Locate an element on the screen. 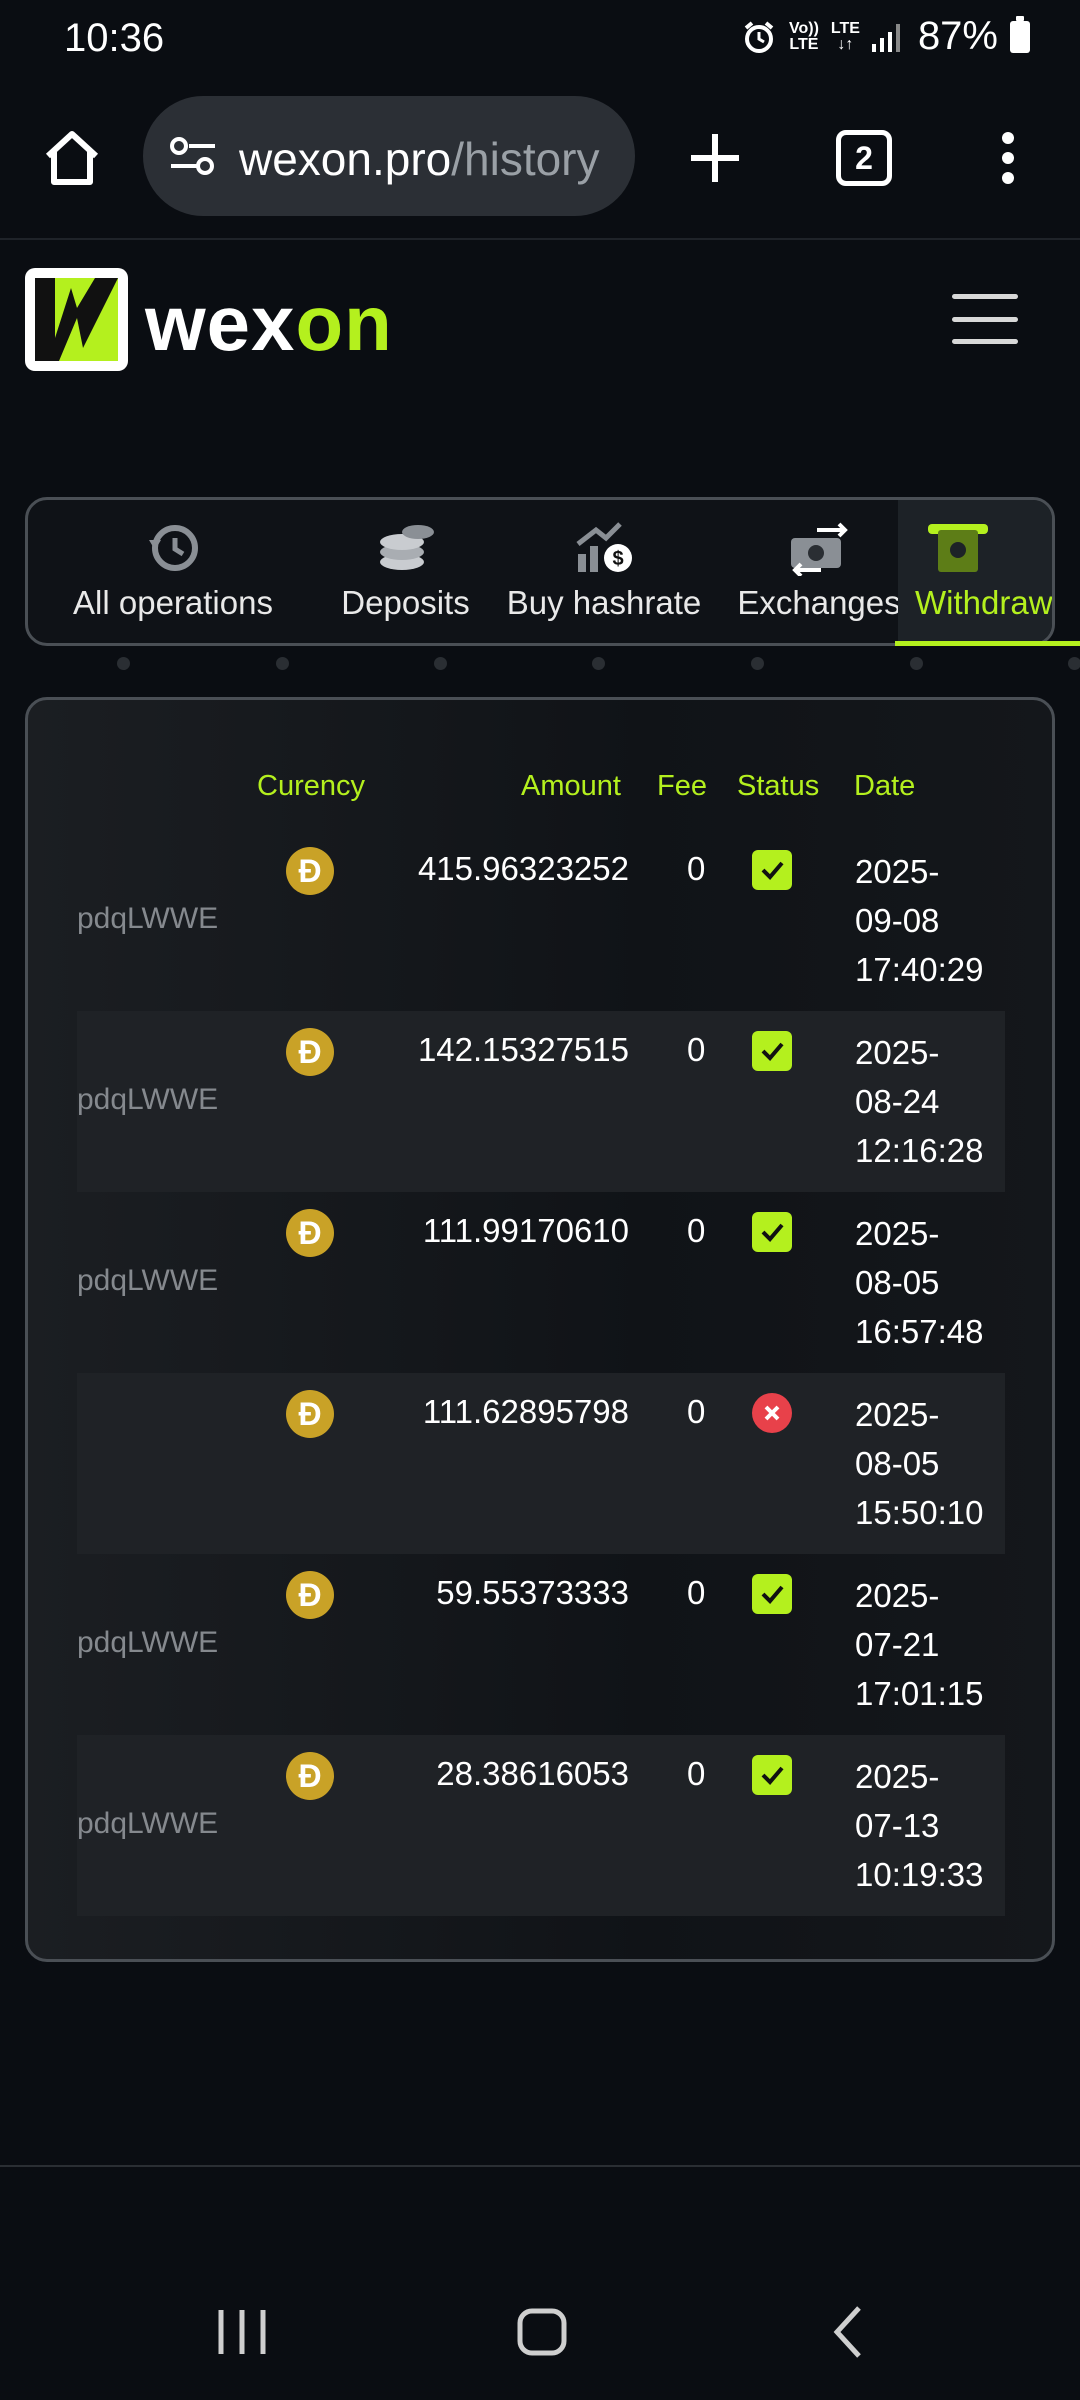 Image resolution: width=1080 pixels, height=2400 pixels. header-fee: Fee is located at coordinates (682, 786).